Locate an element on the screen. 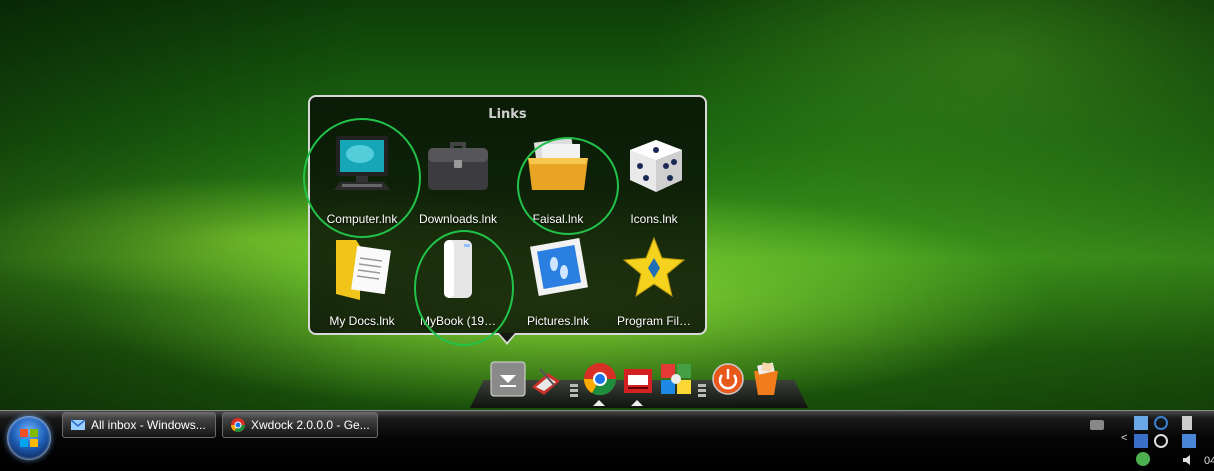 The image size is (1214, 471). dock-puzzle is located at coordinates (676, 379).